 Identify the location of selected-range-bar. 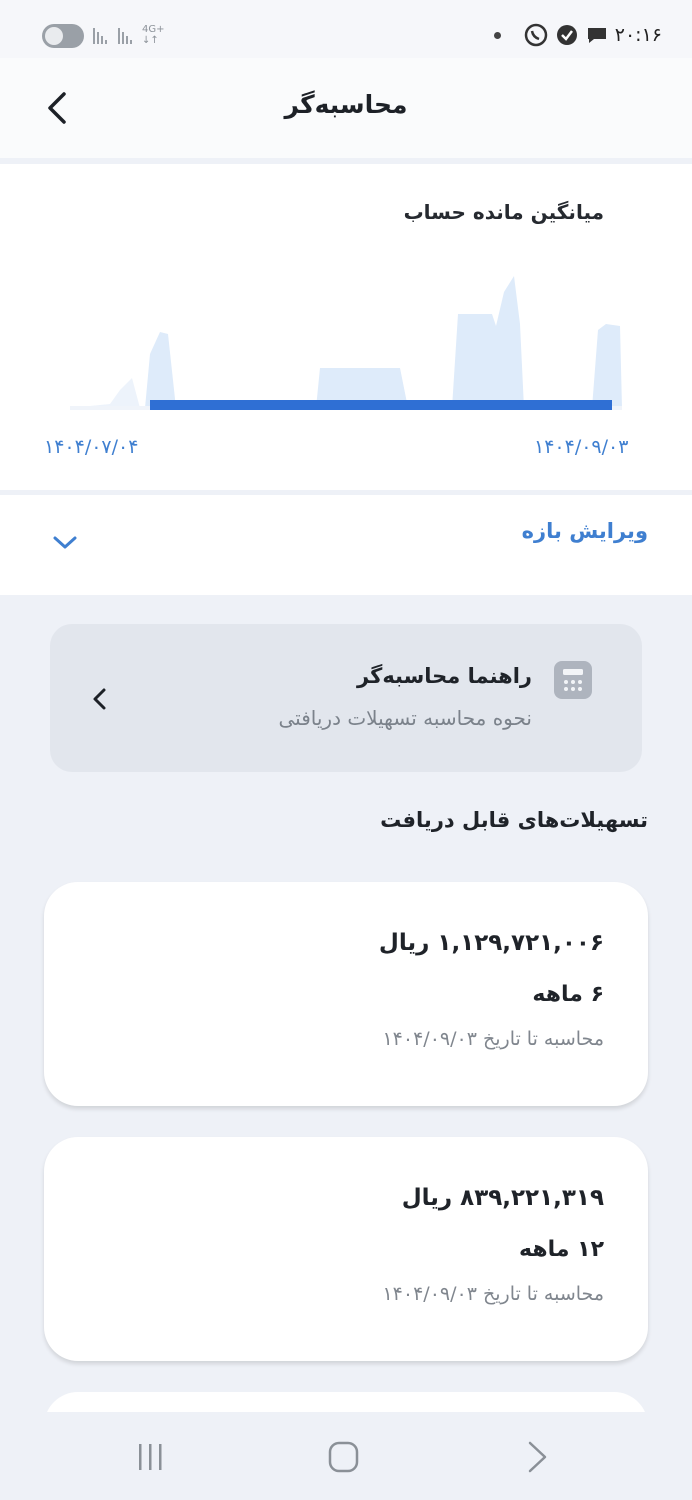
(381, 405).